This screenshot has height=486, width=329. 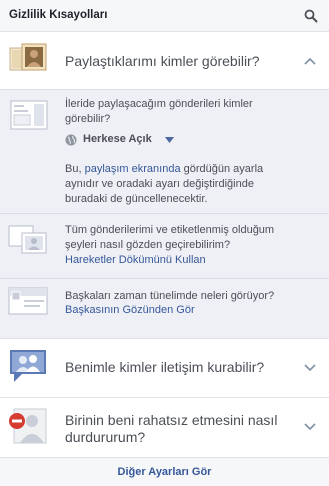 What do you see at coordinates (164, 16) in the screenshot?
I see `panel-header: Gizlilik Kısayolları` at bounding box center [164, 16].